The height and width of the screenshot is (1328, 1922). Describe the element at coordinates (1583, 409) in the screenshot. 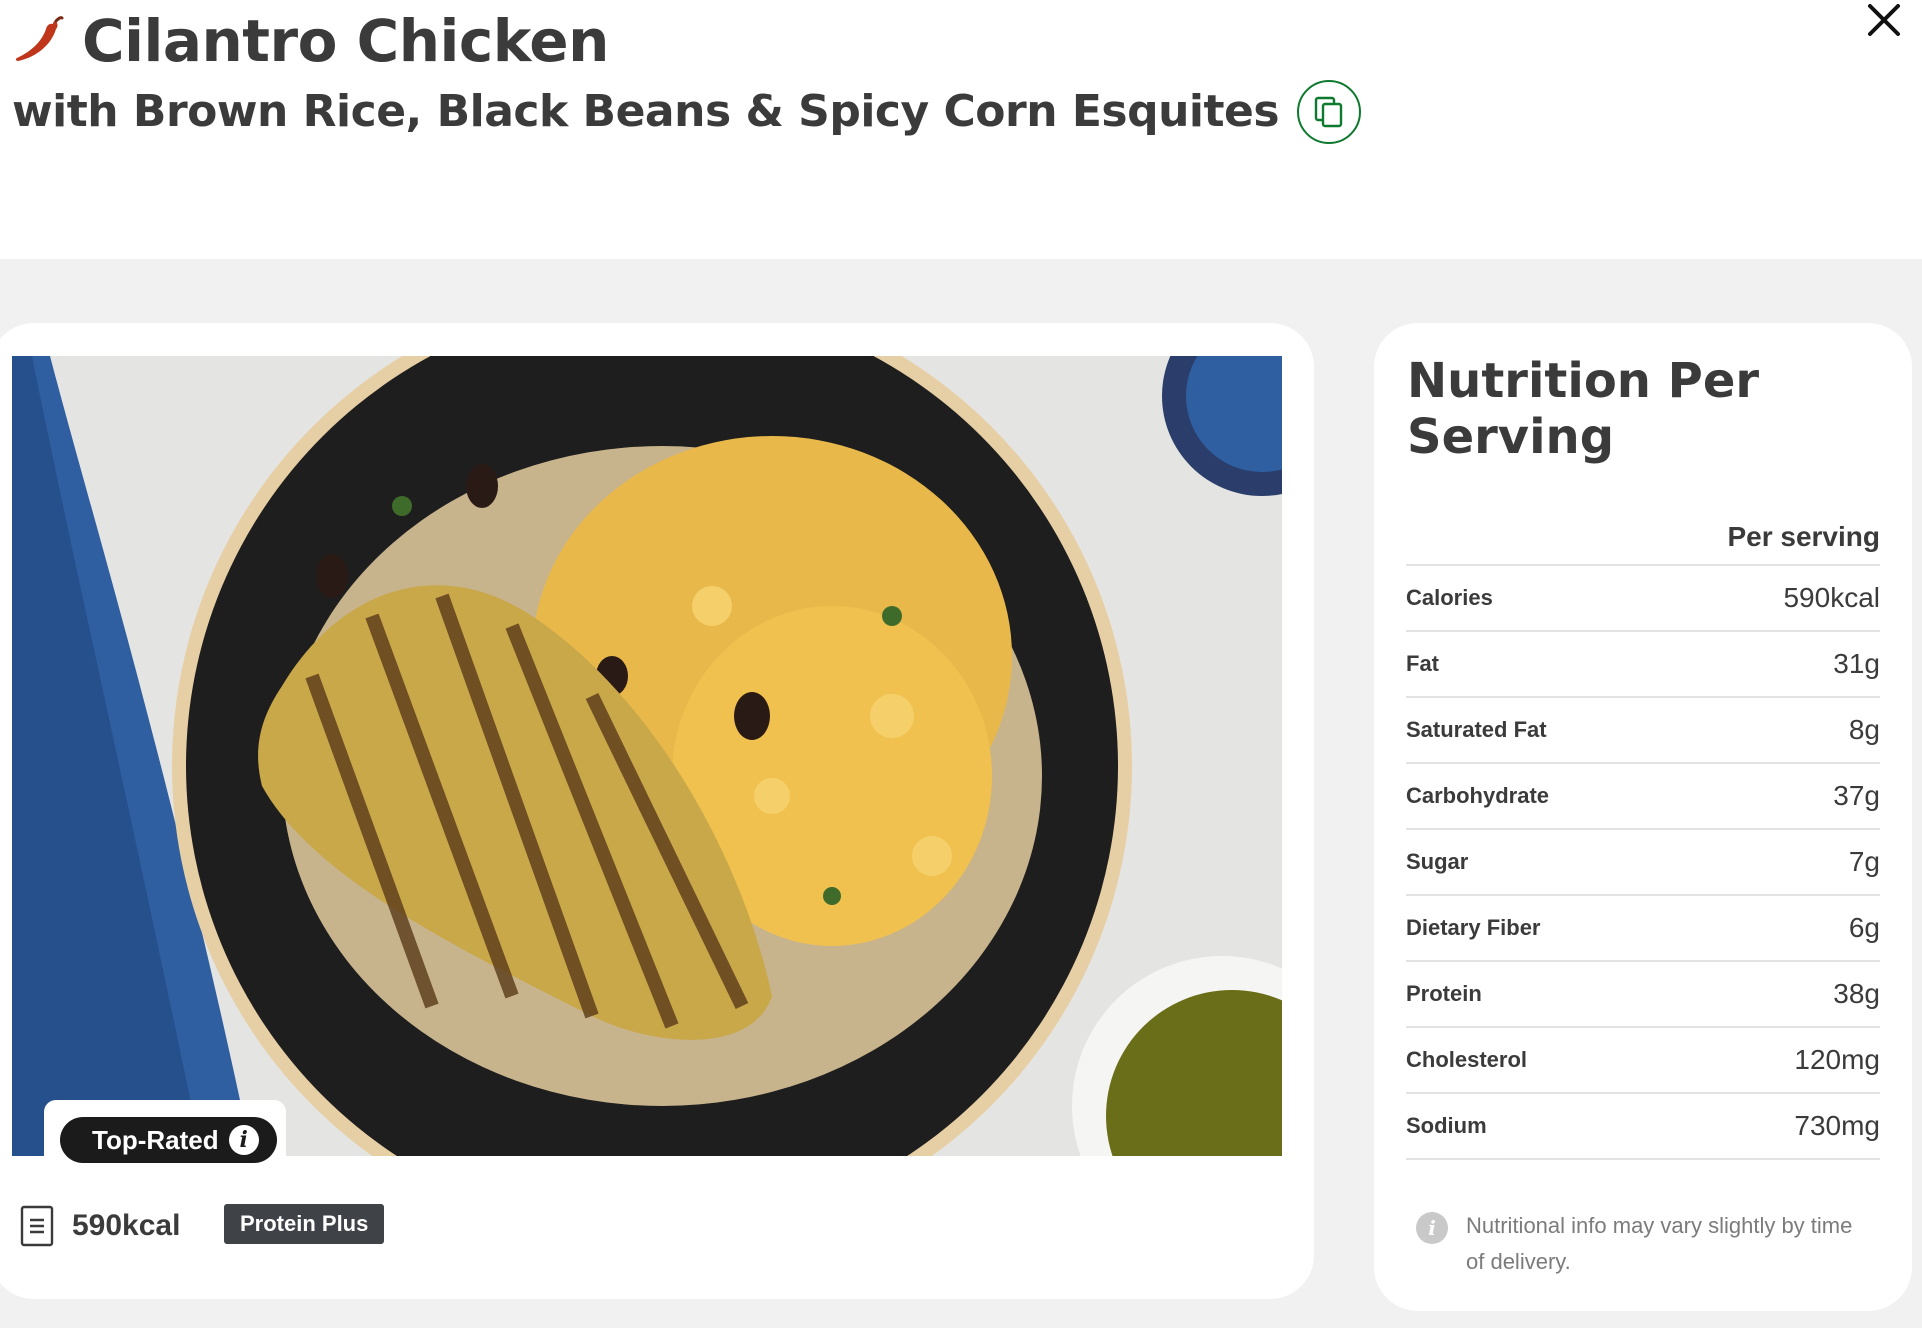

I see `nutrition-title: Nutrition Per Serving` at that location.